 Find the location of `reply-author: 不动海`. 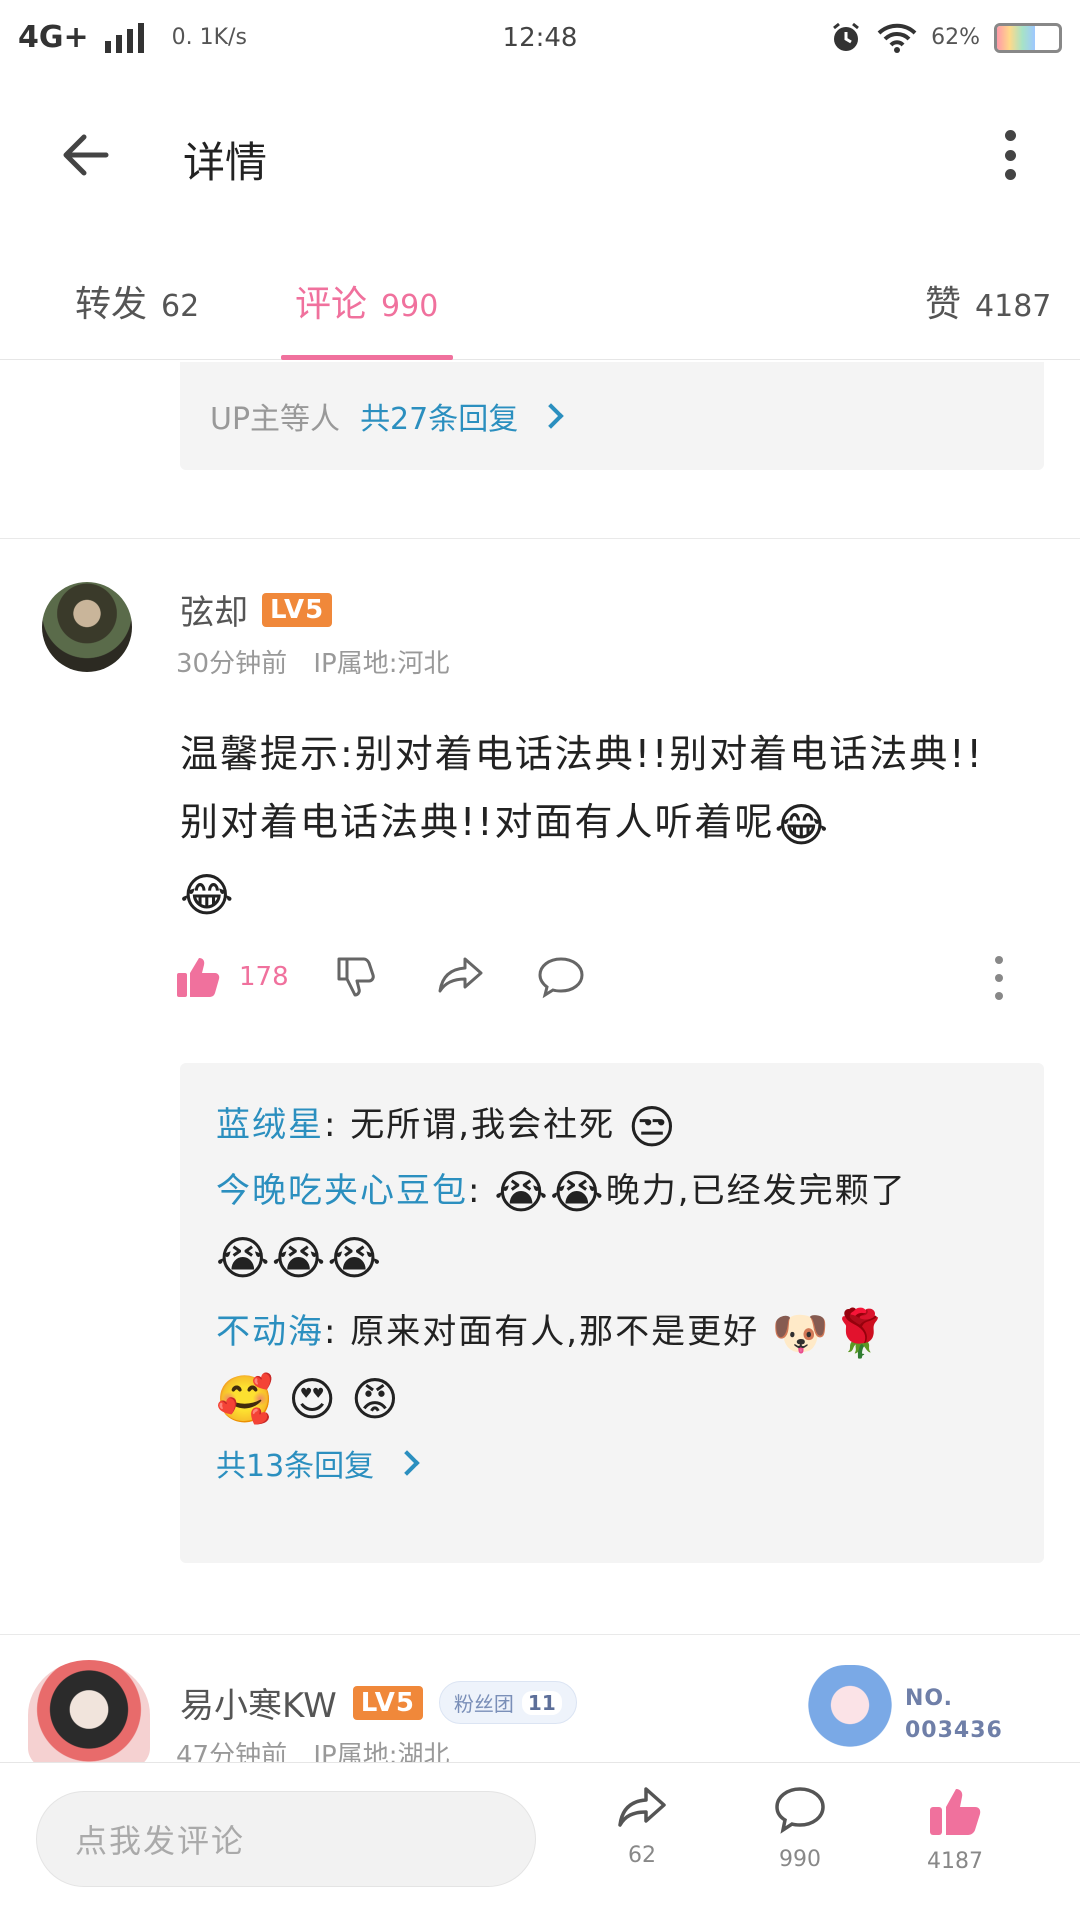

reply-author: 不动海 is located at coordinates (270, 1332).